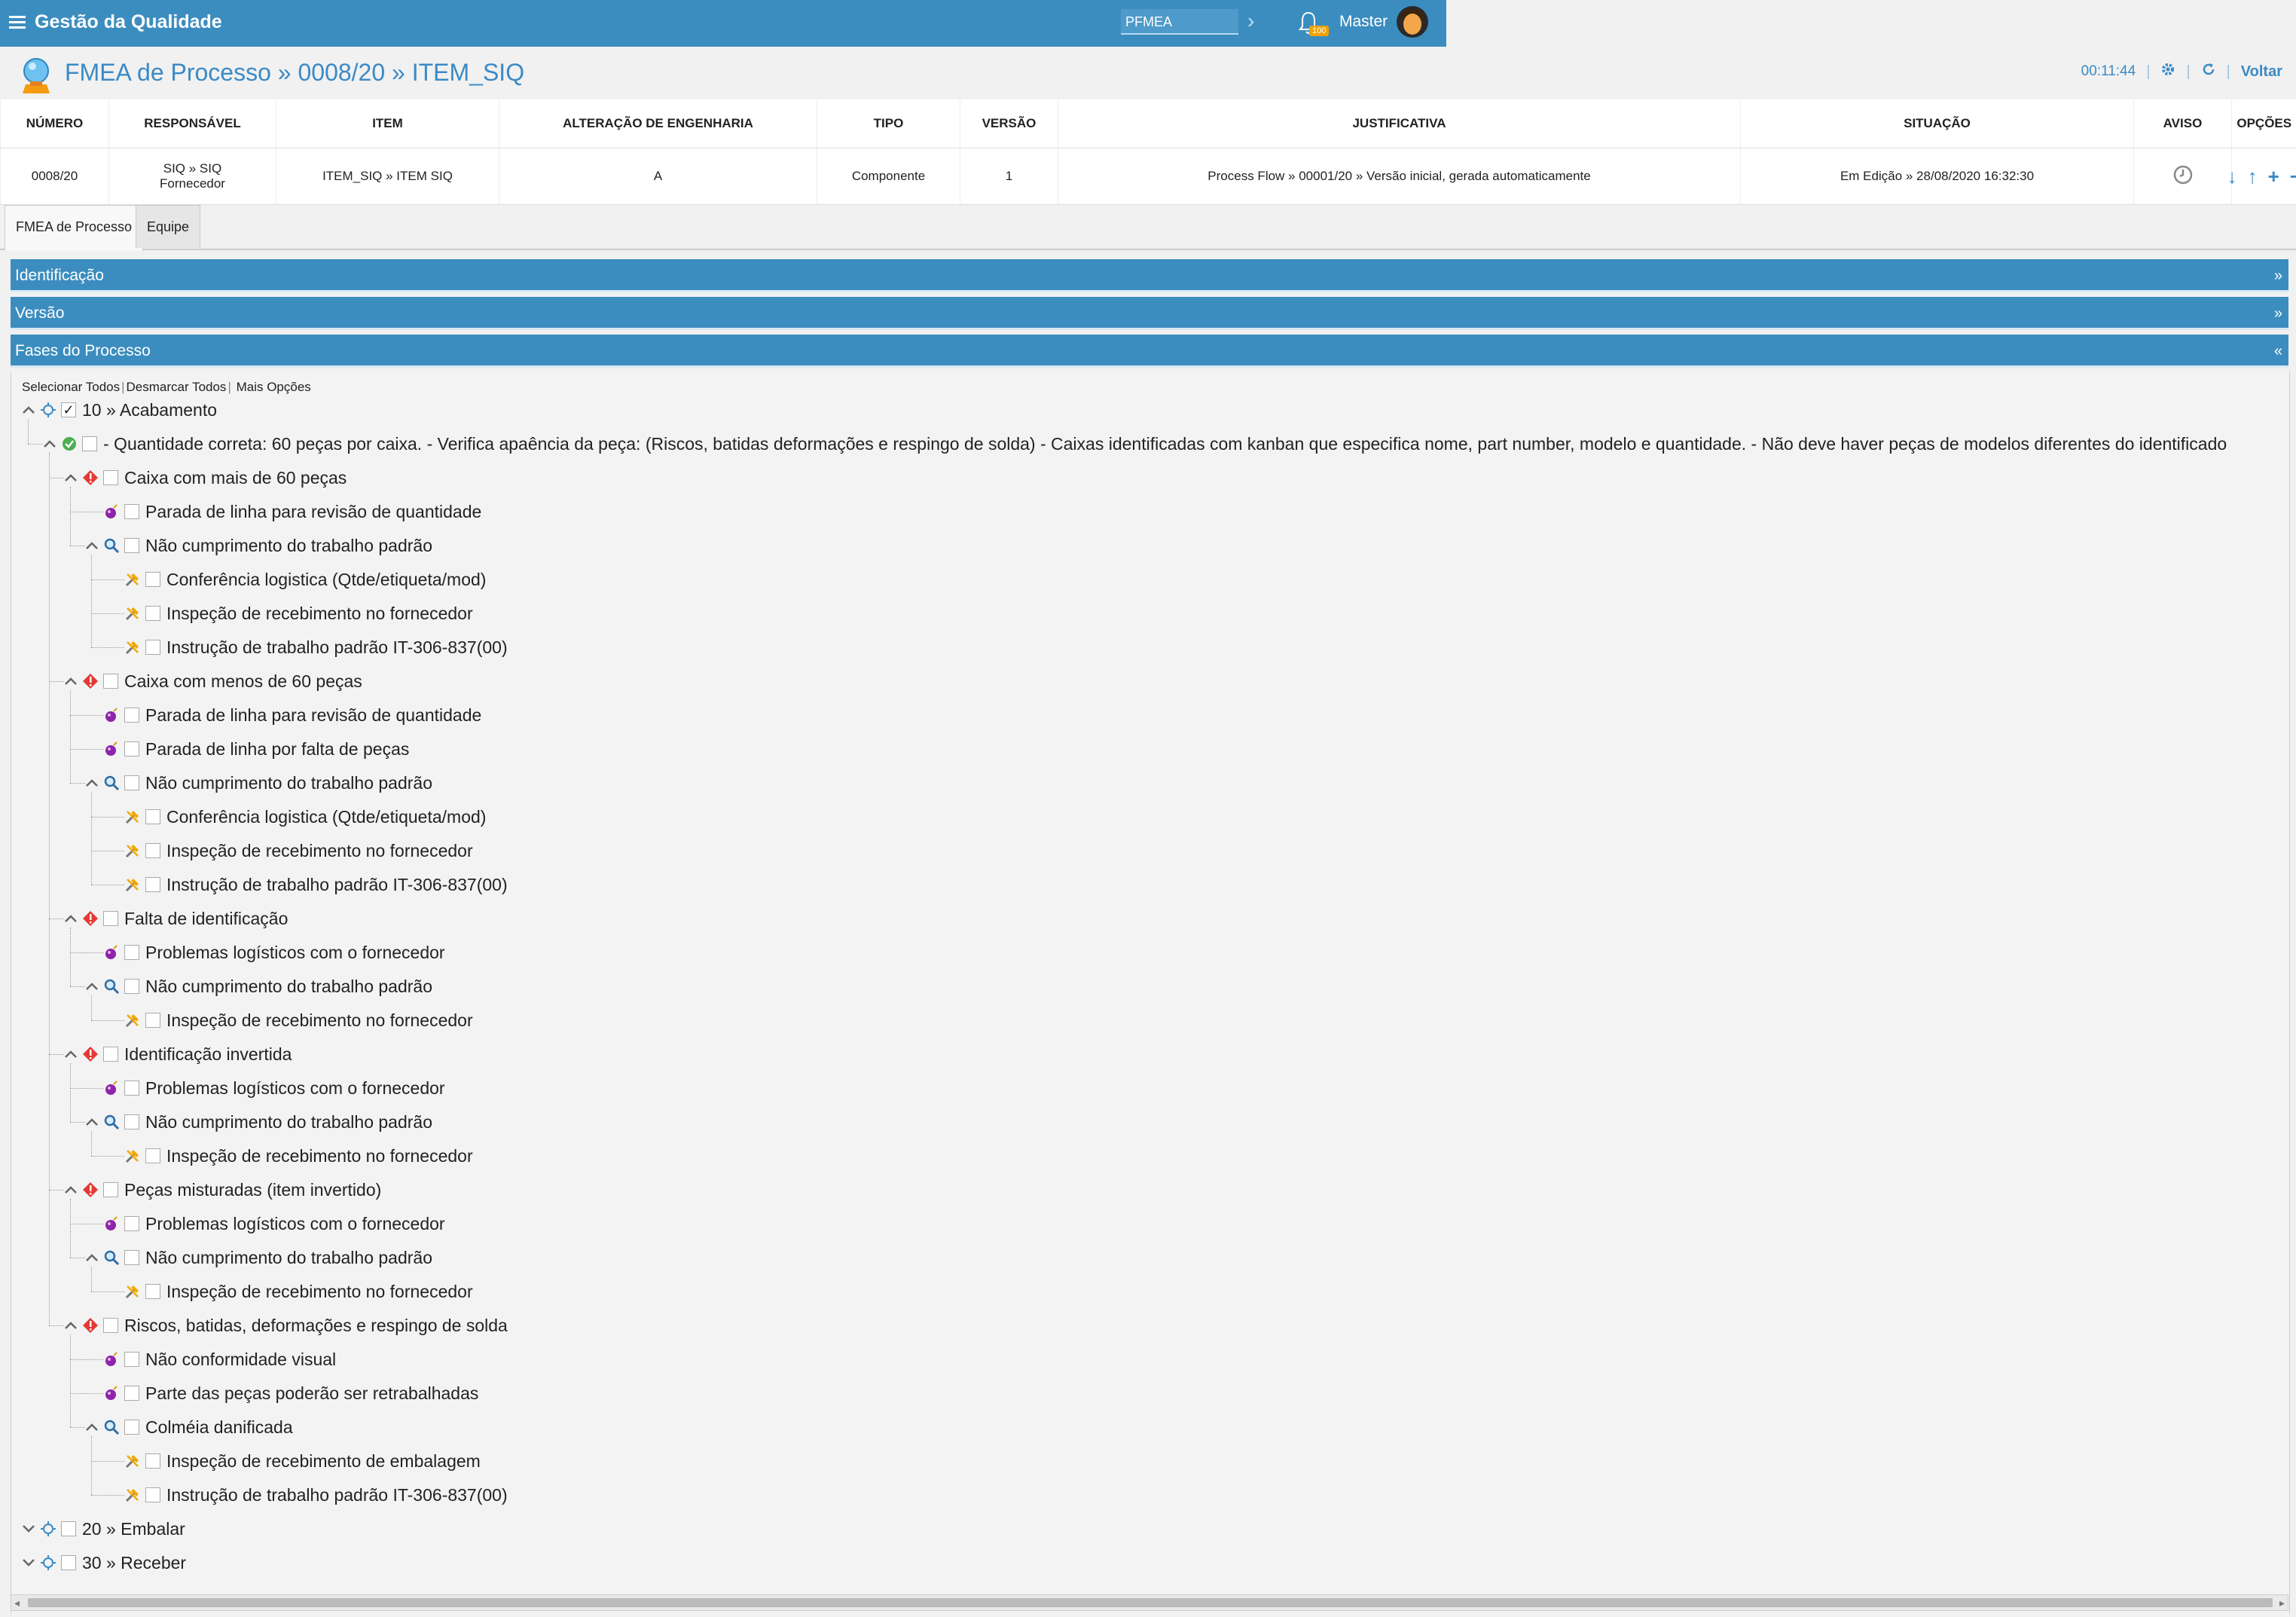 This screenshot has height=1617, width=2296. Describe the element at coordinates (103, 1528) in the screenshot. I see `tree-node-phase: 20 » Embalar` at that location.